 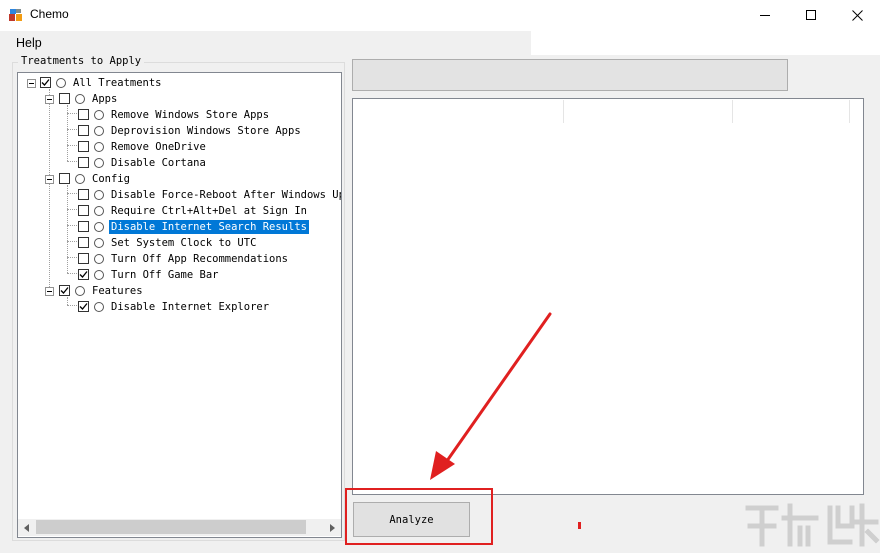 I want to click on tree-node-label: Remove OneDrive, so click(x=158, y=147).